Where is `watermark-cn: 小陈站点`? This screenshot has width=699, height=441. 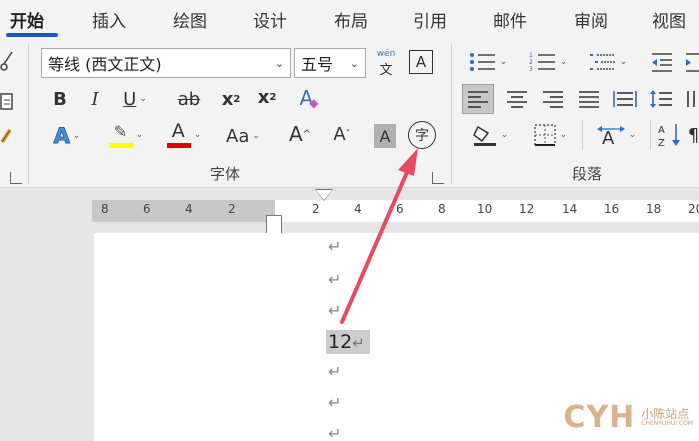
watermark-cn: 小陈站点 is located at coordinates (665, 414).